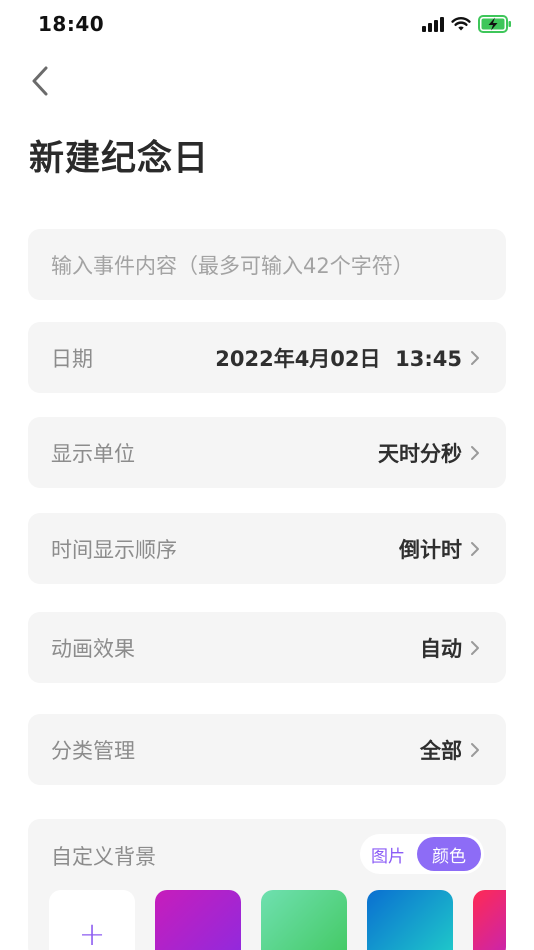 The image size is (534, 950). Describe the element at coordinates (267, 749) in the screenshot. I see `category-row: 分类管理 全部` at that location.